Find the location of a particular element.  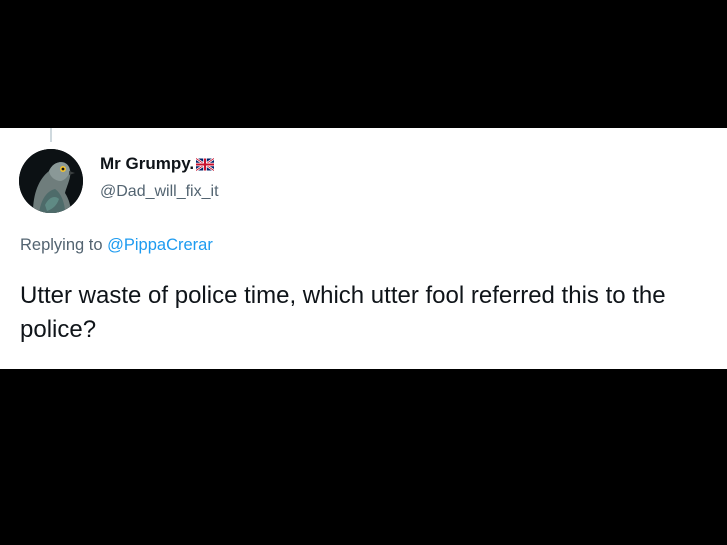

replying-to-line: Replying to @PippaCrerar is located at coordinates (116, 245).